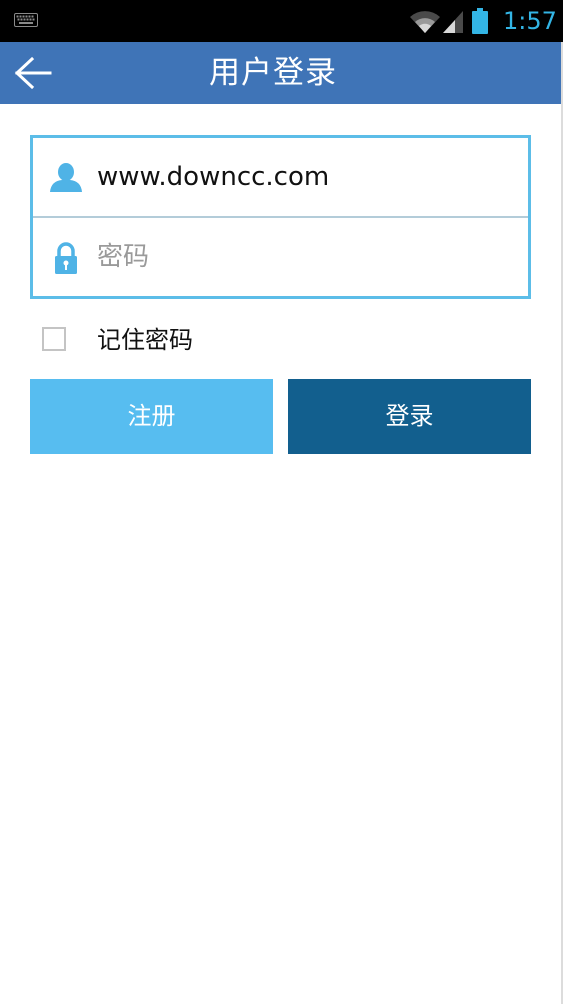 The image size is (563, 1004). What do you see at coordinates (273, 73) in the screenshot?
I see `page-title: 用户登录` at bounding box center [273, 73].